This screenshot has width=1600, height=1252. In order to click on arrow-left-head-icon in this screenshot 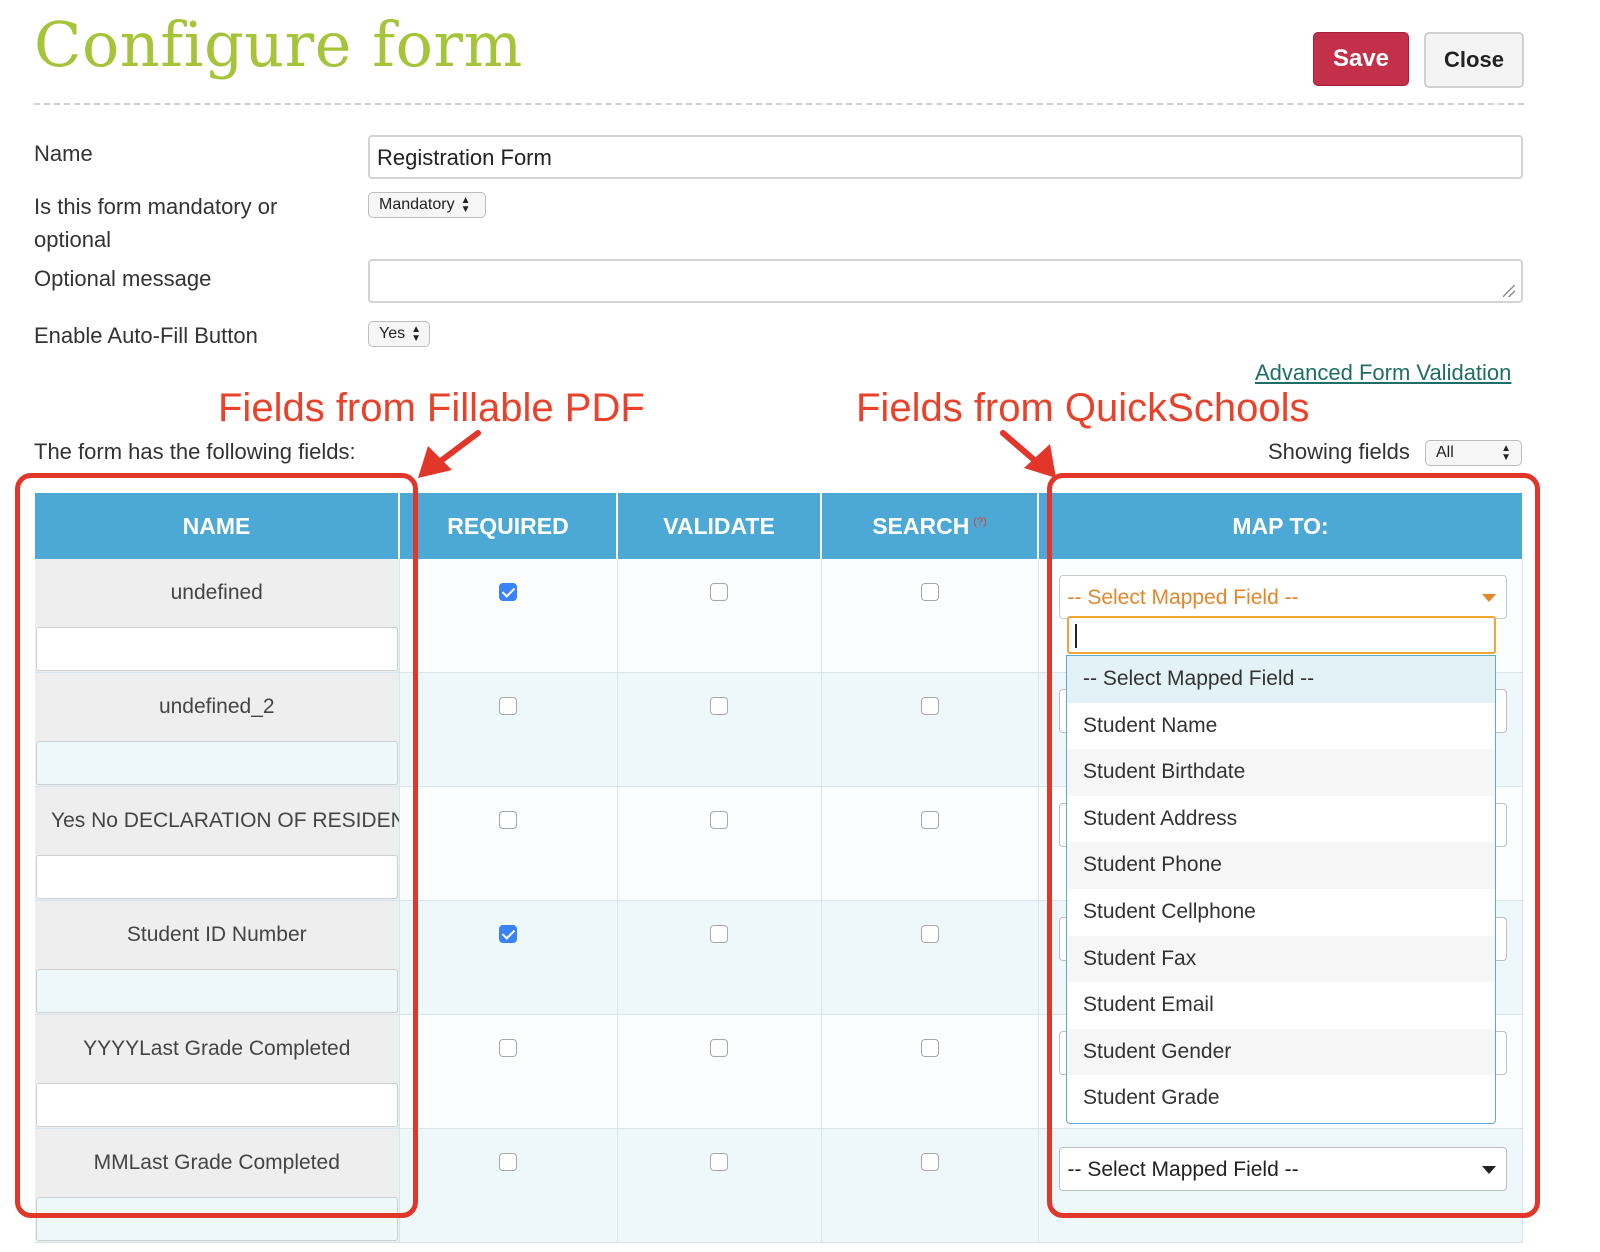, I will do `click(435, 462)`.